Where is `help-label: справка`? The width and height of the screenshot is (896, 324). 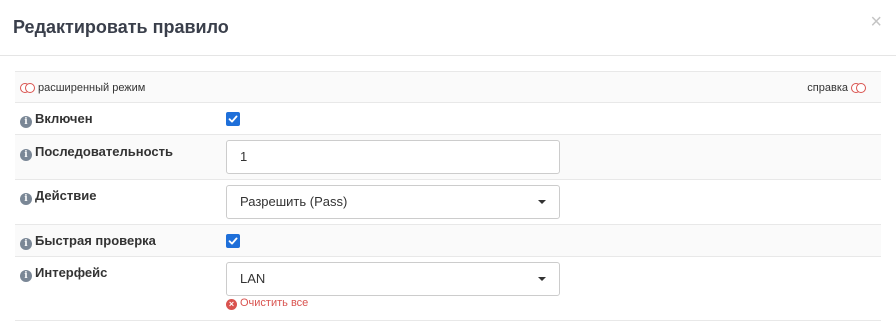 help-label: справка is located at coordinates (827, 88).